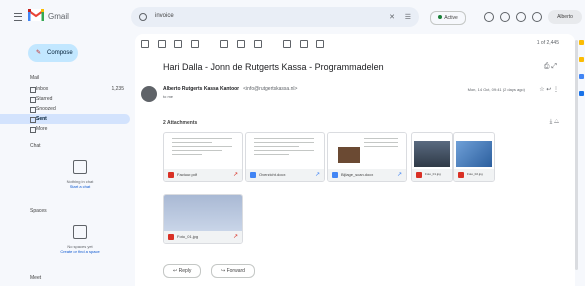  I want to click on create-space-link: Create or find a space, so click(80, 251).